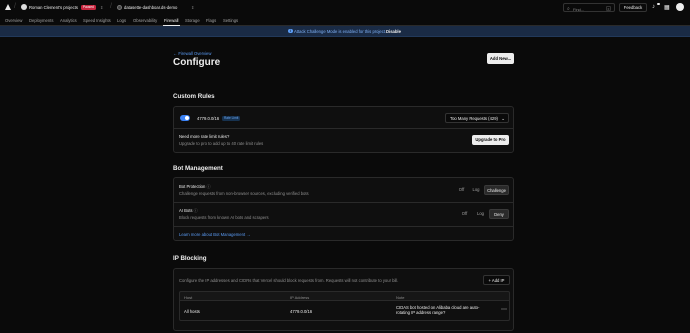 This screenshot has height=333, width=690. What do you see at coordinates (496, 189) in the screenshot?
I see `bot-protection-option-challenge: Challenge` at bounding box center [496, 189].